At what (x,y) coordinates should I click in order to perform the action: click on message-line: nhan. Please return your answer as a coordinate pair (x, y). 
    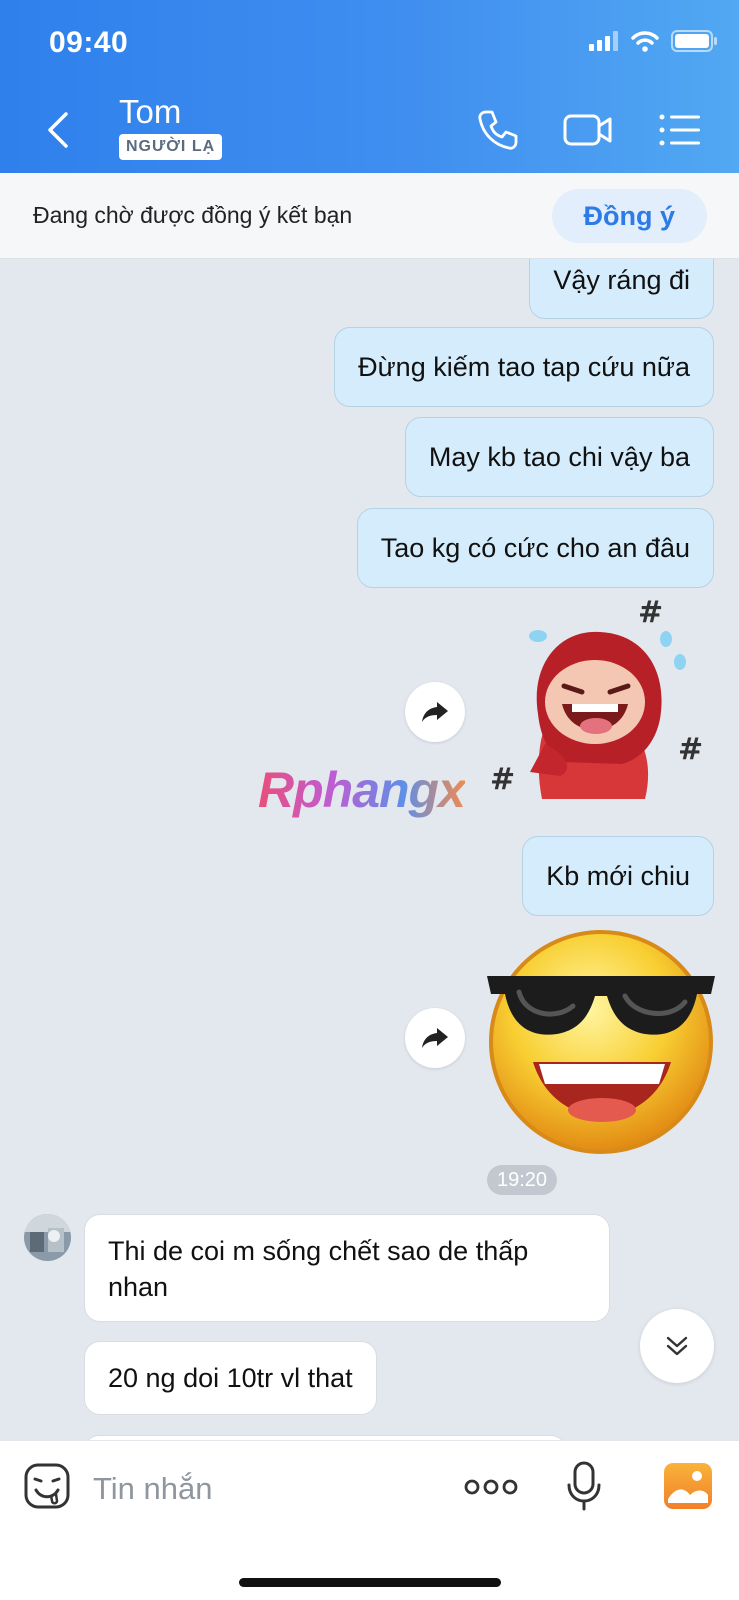
    Looking at the image, I should click on (138, 1287).